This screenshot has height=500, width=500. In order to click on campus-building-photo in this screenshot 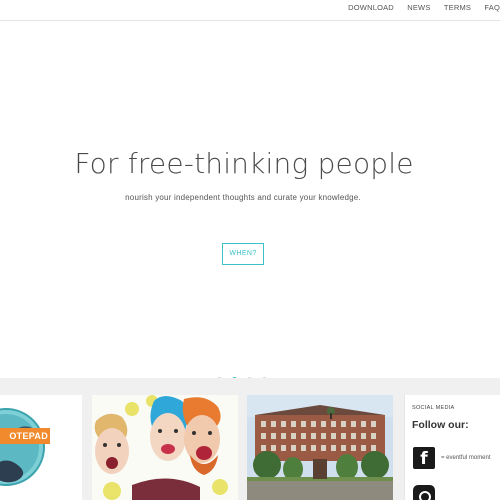, I will do `click(320, 447)`.